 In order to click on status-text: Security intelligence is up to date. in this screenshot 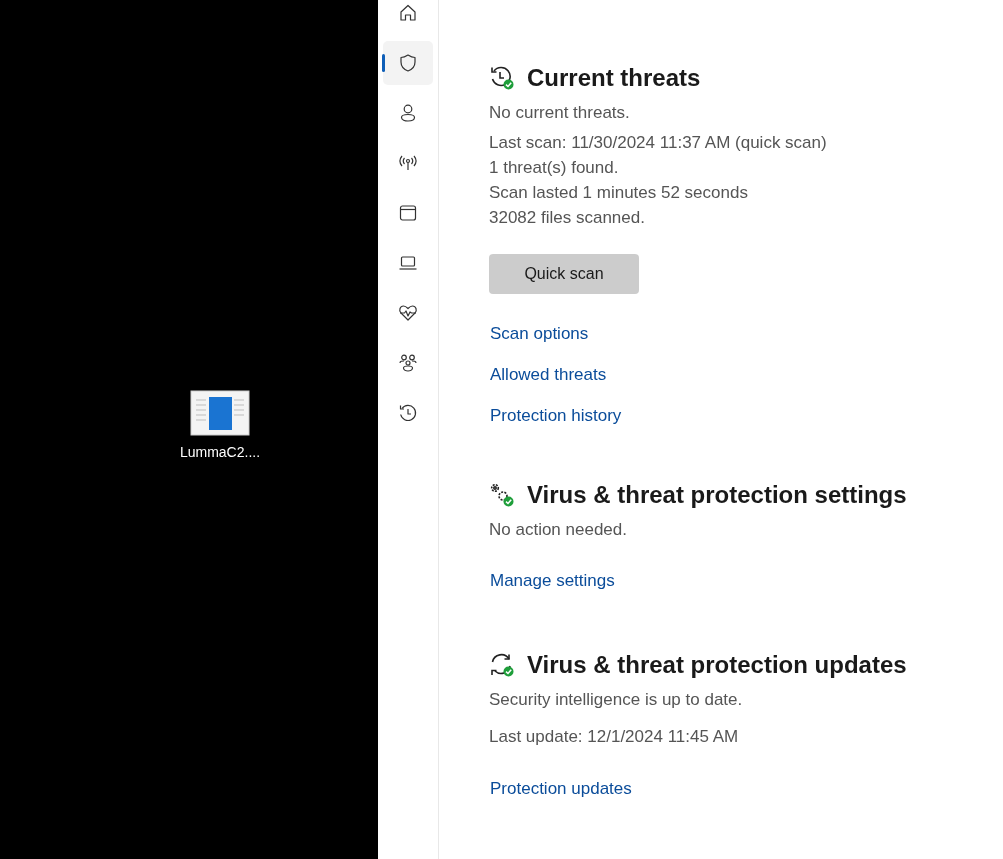, I will do `click(616, 700)`.